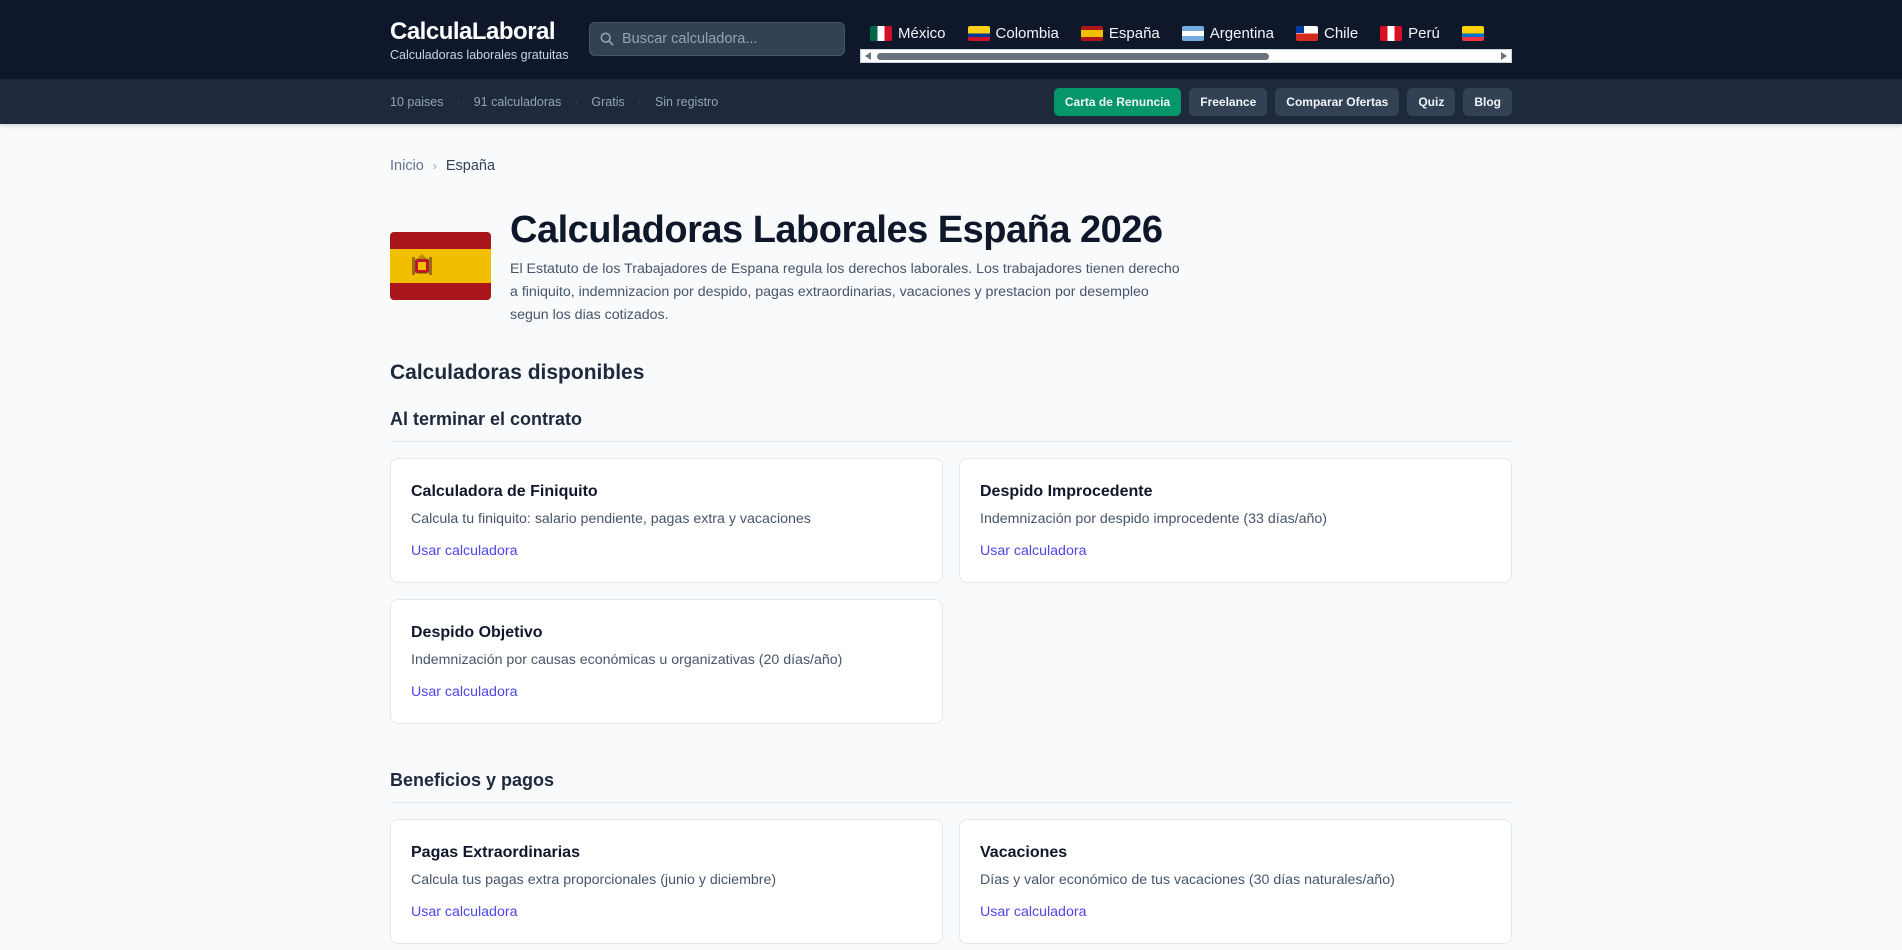 The image size is (1902, 950). Describe the element at coordinates (1337, 102) in the screenshot. I see `compare-offers-button: Comparar Ofertas` at that location.